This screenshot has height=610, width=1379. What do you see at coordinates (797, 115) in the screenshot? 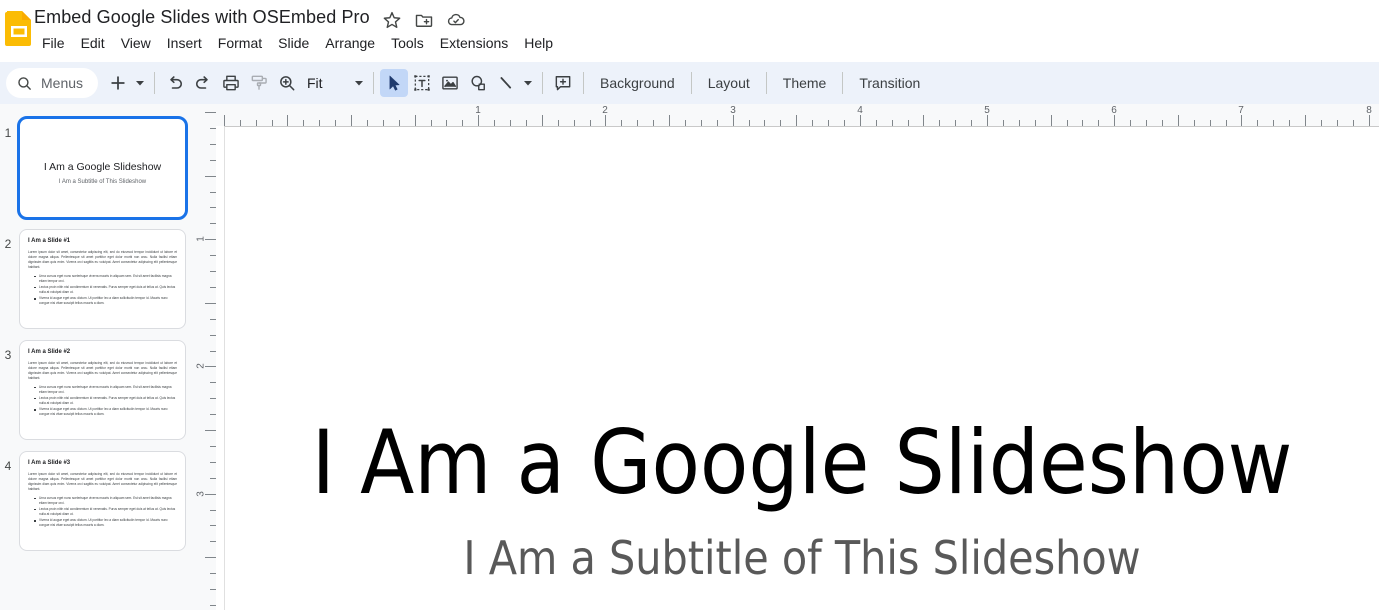
I see `horizontal-ruler: 1 2 3 4 5 6 7 8` at bounding box center [797, 115].